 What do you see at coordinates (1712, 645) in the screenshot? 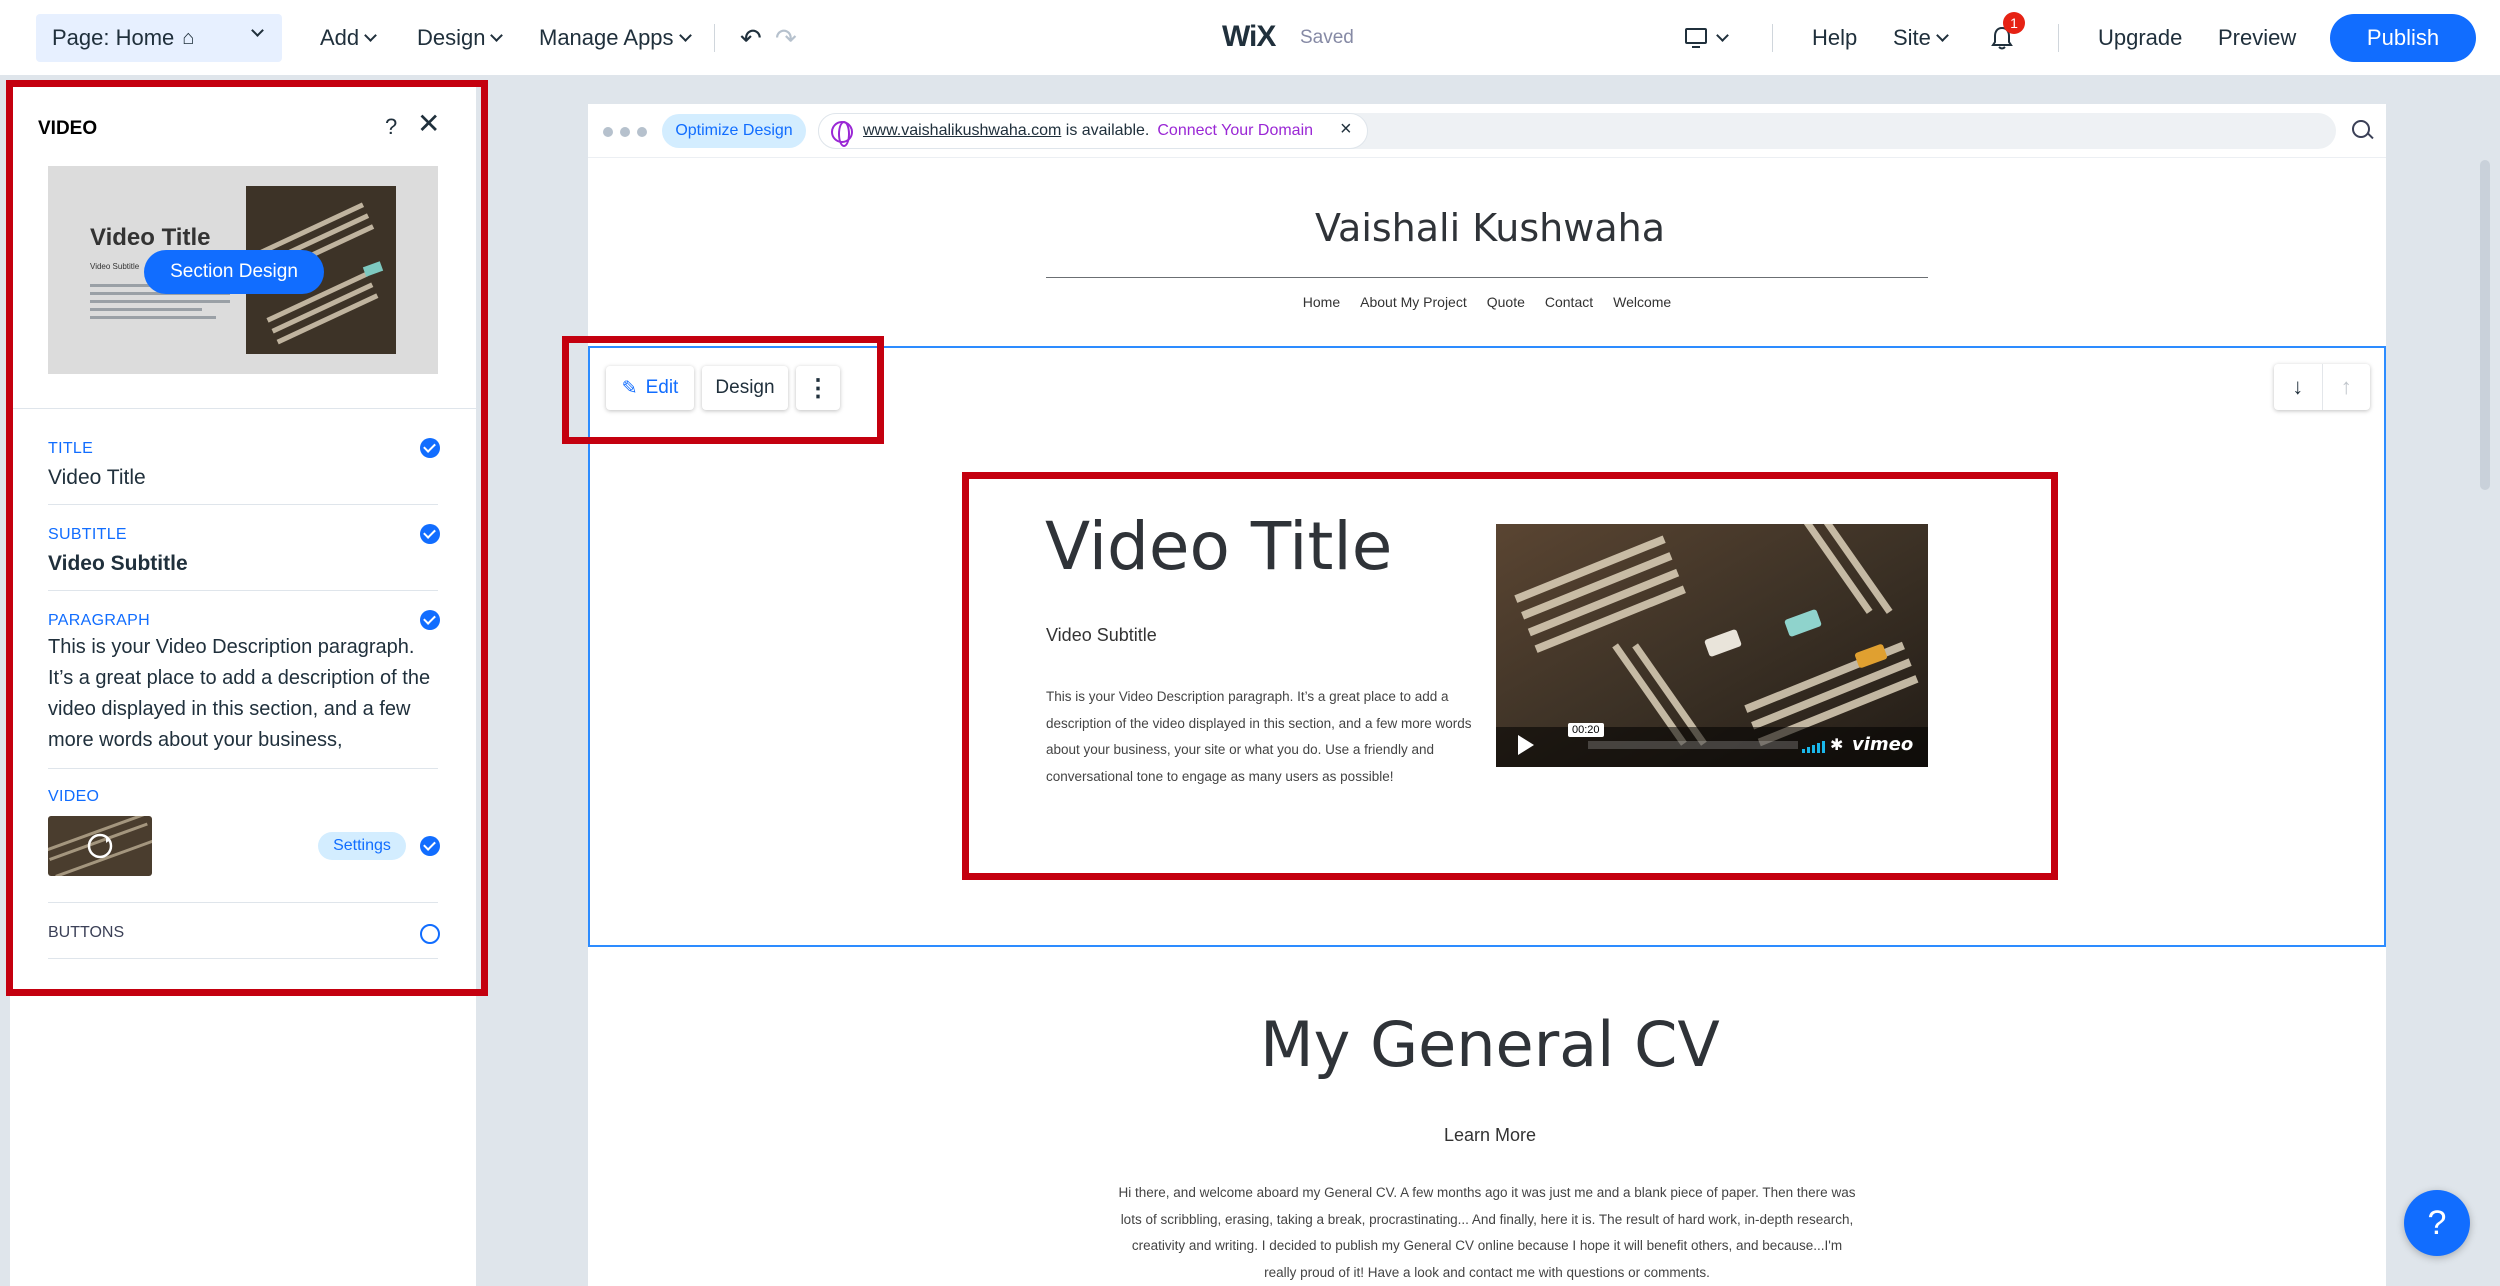
I see `video-player: 00:20 ✱ vimeo` at bounding box center [1712, 645].